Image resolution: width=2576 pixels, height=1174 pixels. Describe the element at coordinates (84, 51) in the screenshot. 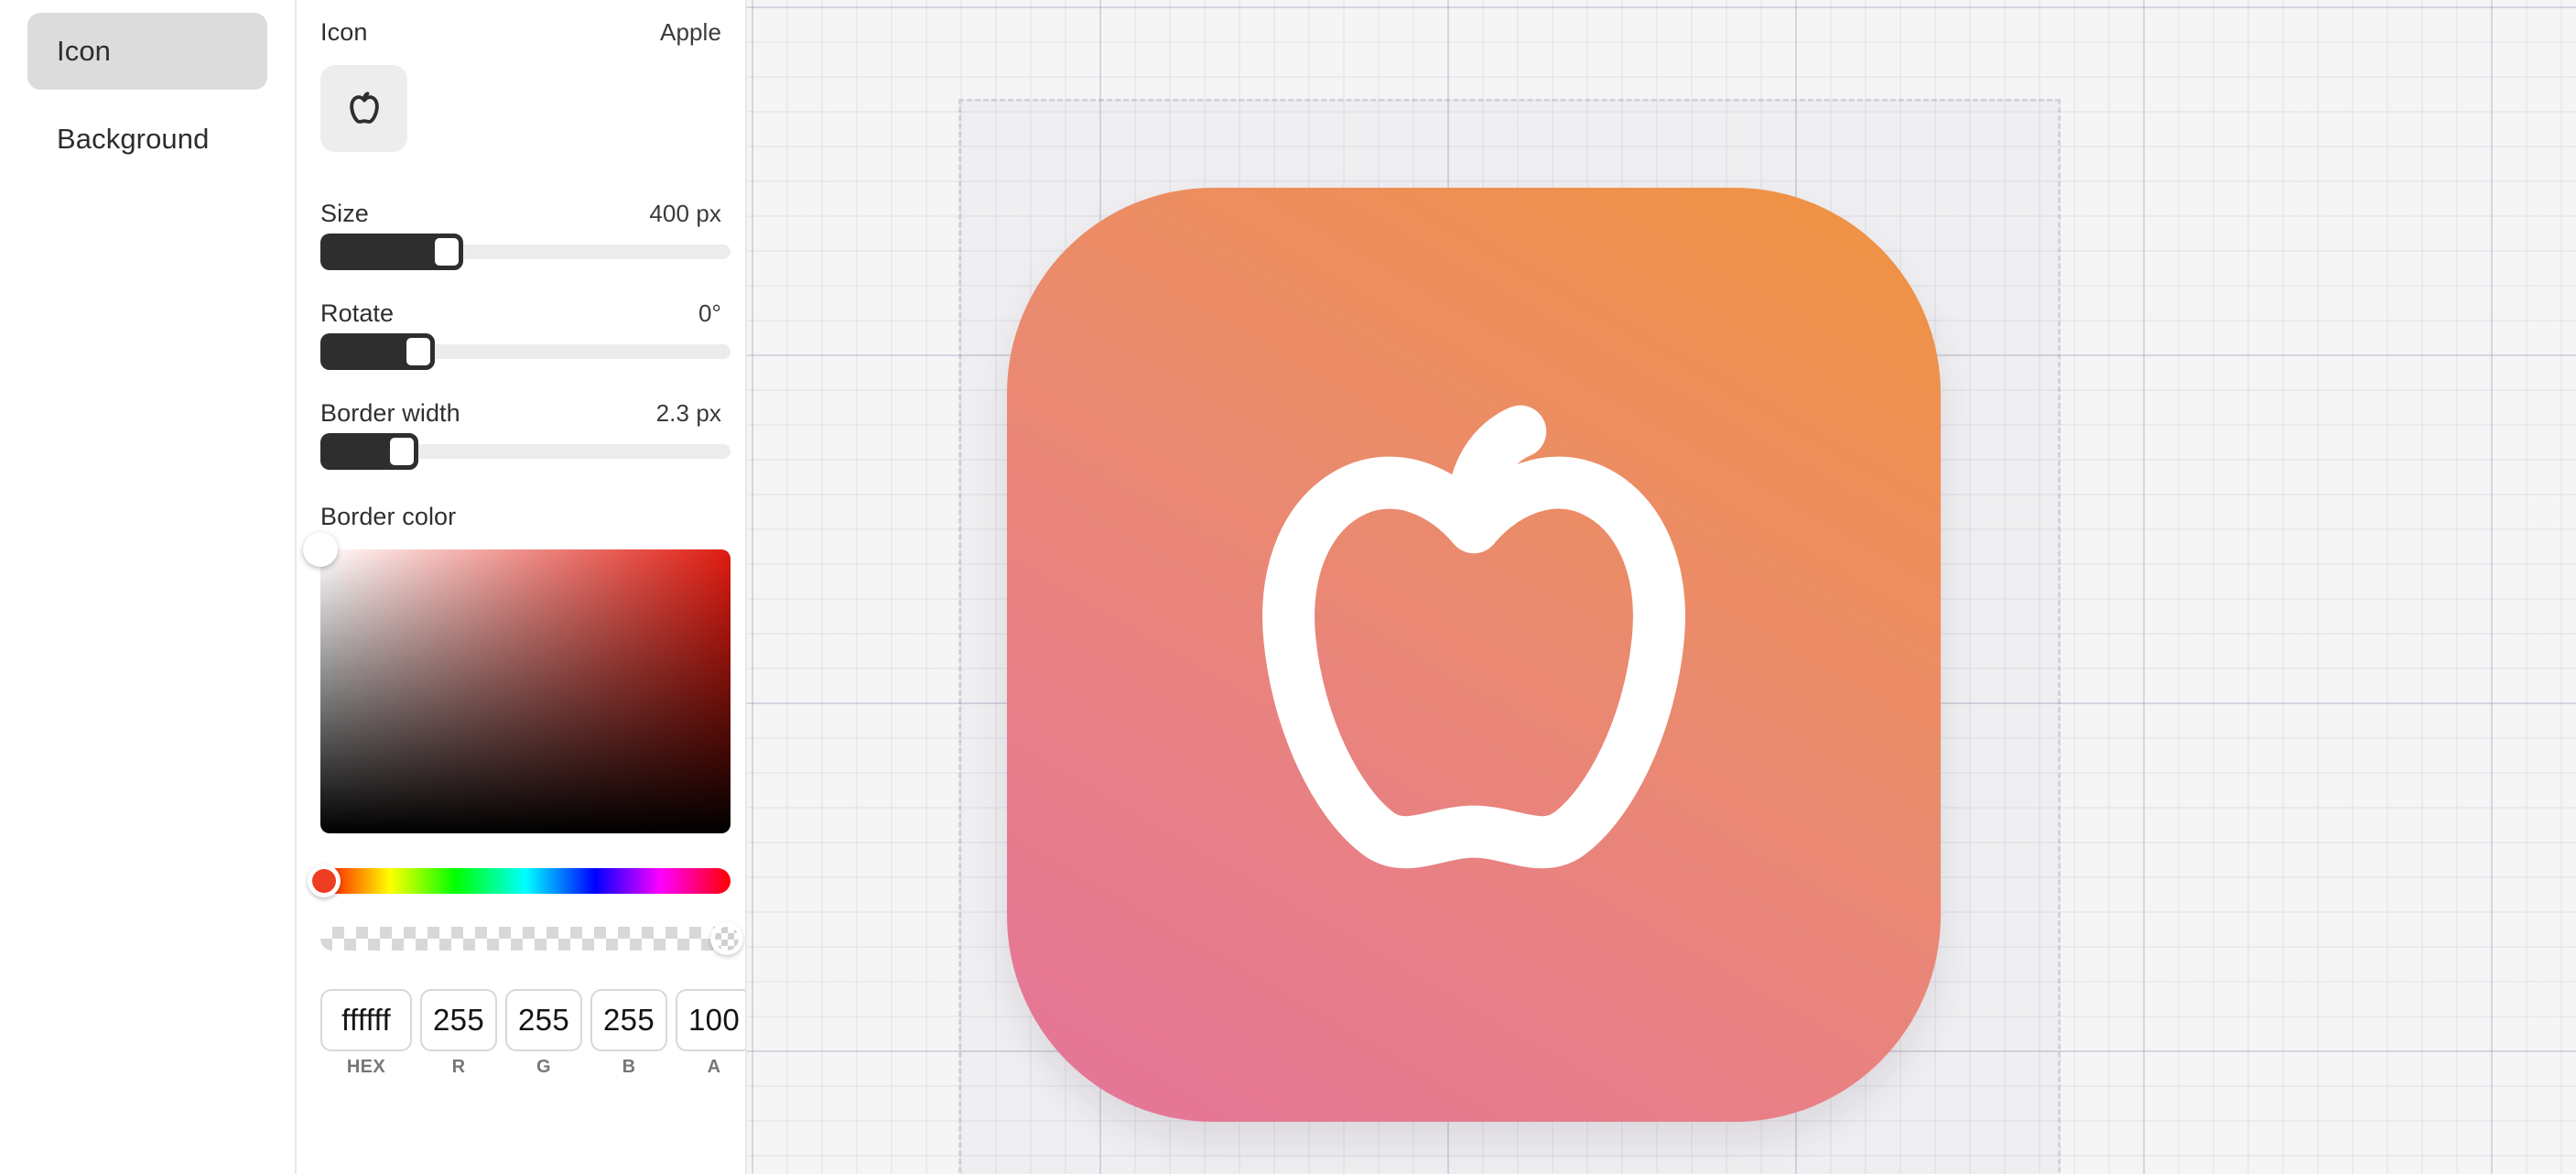

I see `sidebar-item-label: Icon` at that location.